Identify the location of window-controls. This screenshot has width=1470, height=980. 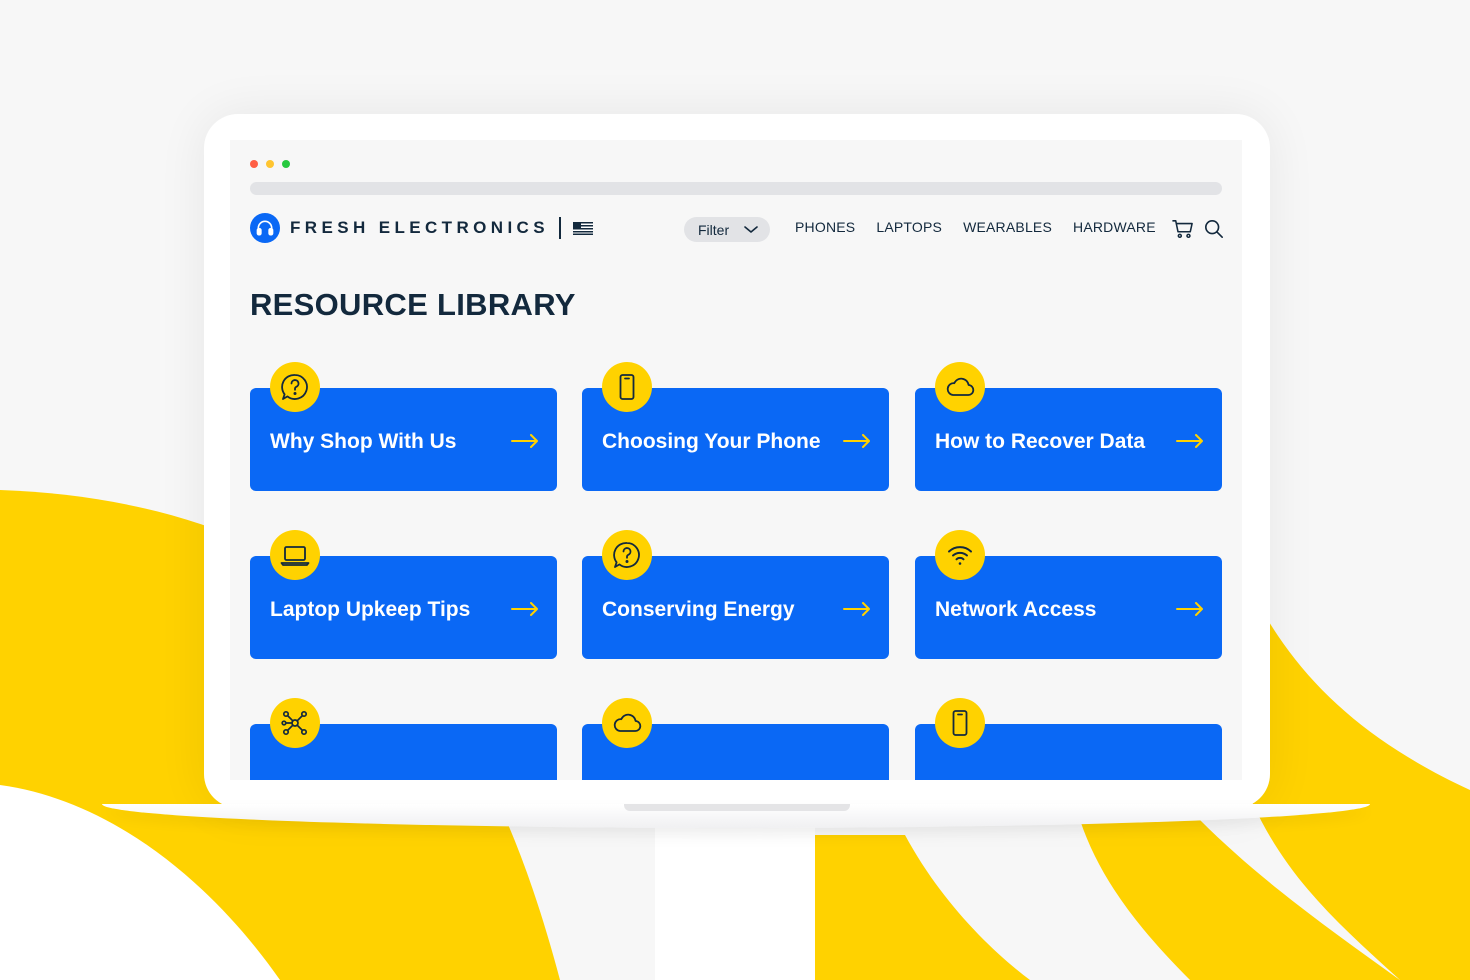
(270, 164).